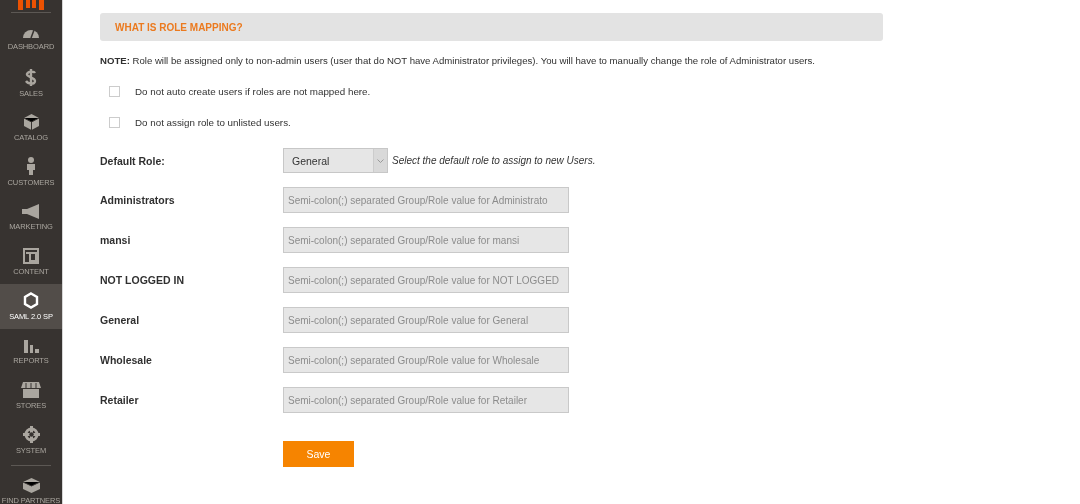 The width and height of the screenshot is (1080, 504). Describe the element at coordinates (31, 435) in the screenshot. I see `gear-icon` at that location.